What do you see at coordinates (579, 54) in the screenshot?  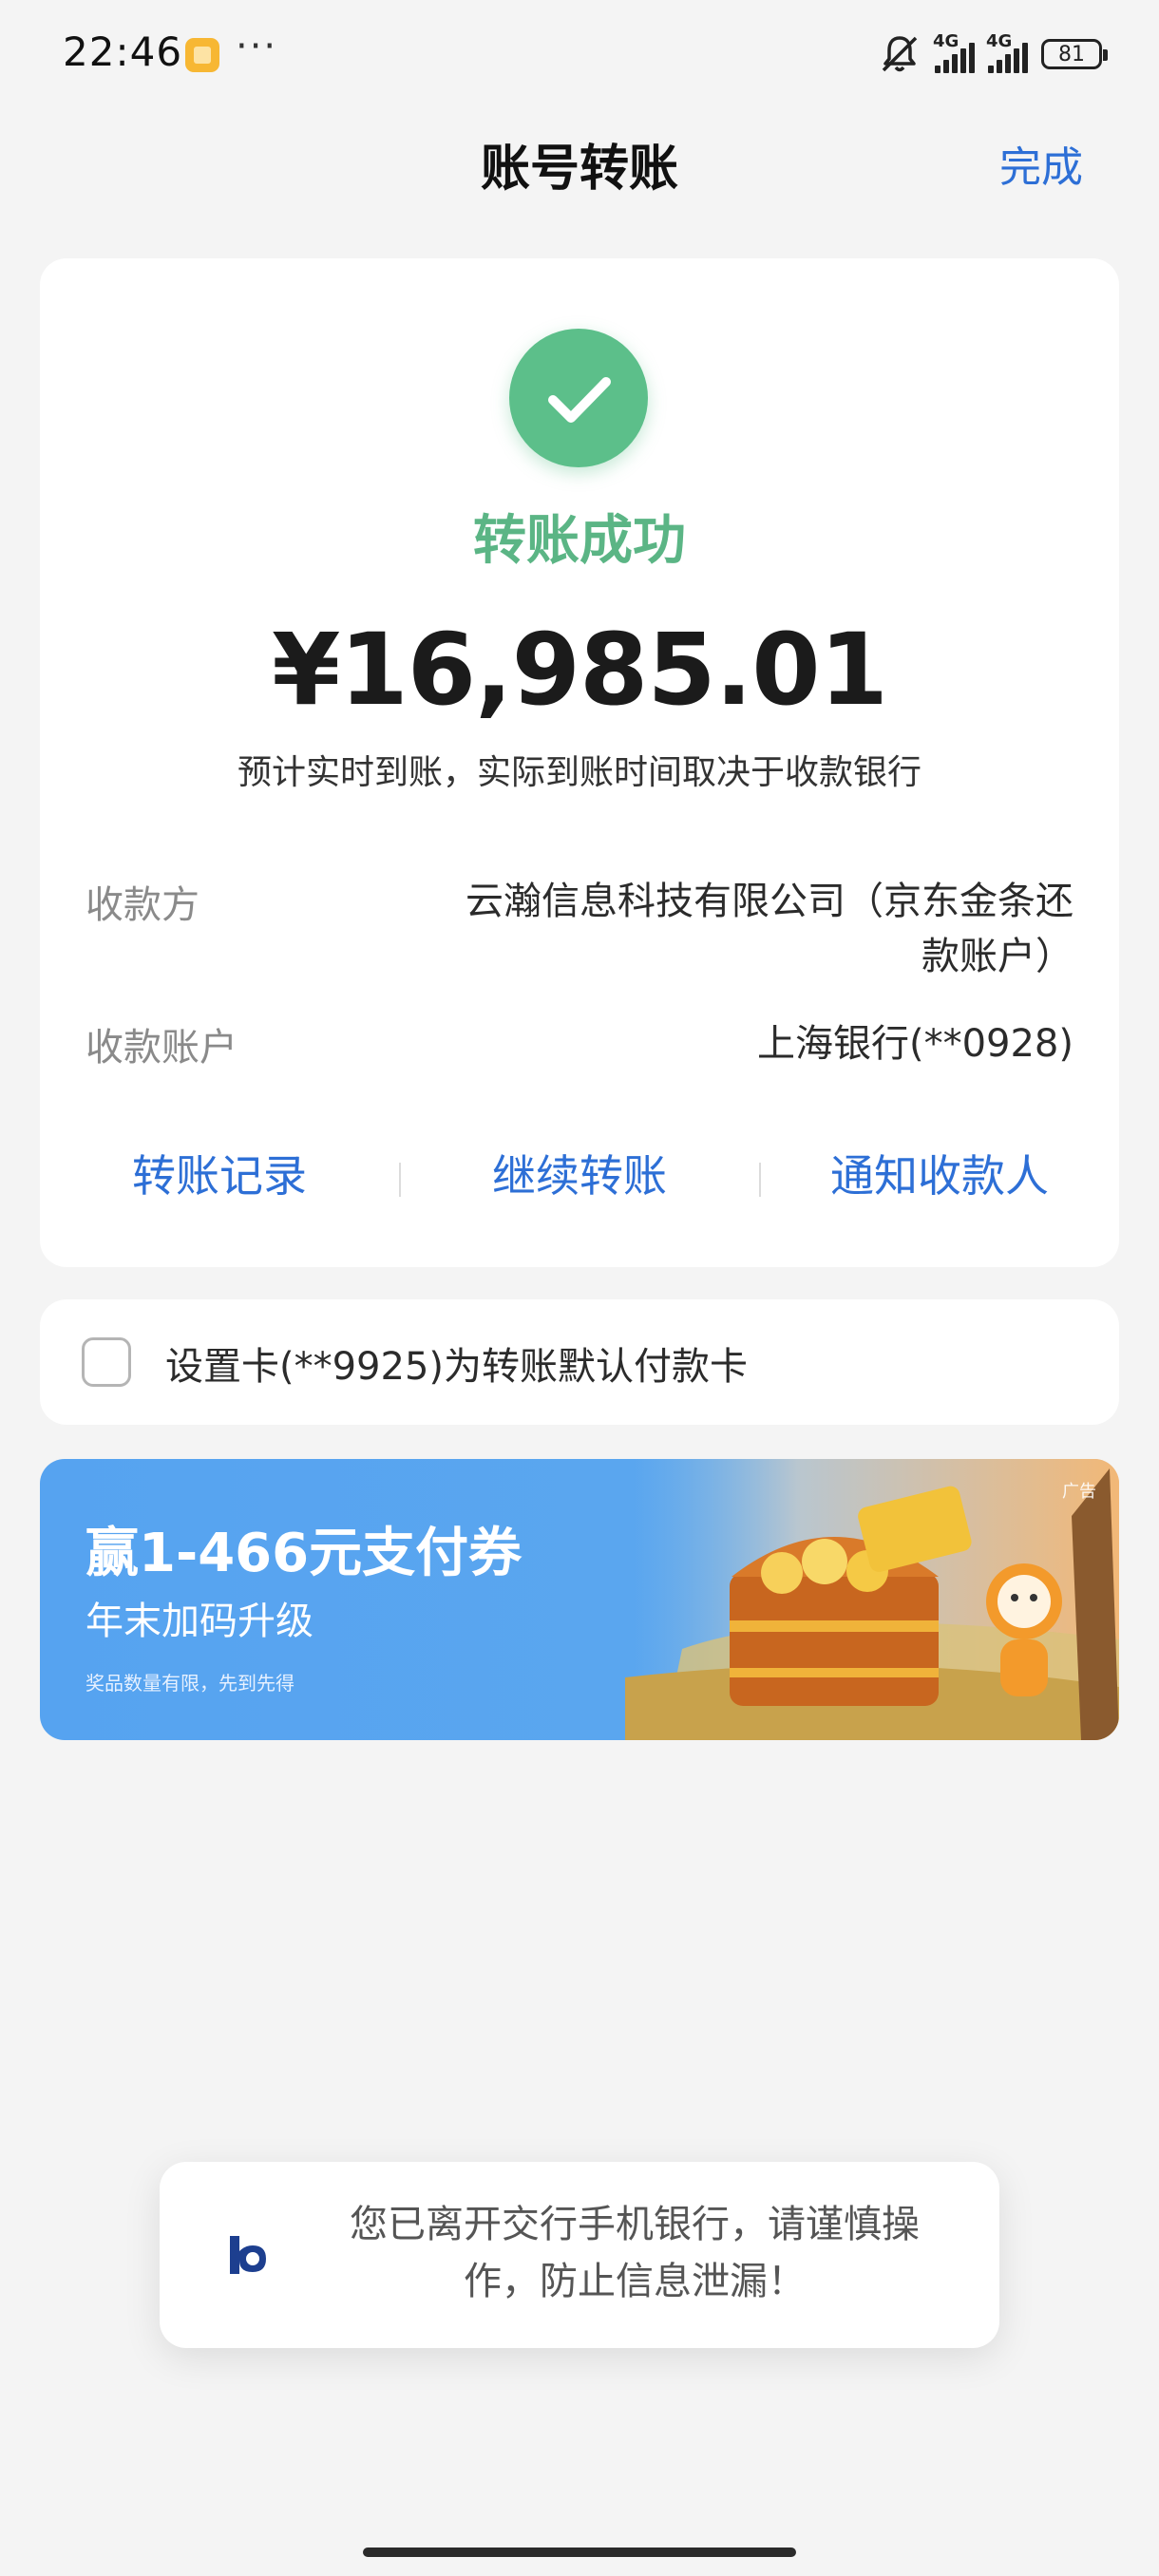 I see `status-bar: 22:46 ··· 4G 4G 81` at bounding box center [579, 54].